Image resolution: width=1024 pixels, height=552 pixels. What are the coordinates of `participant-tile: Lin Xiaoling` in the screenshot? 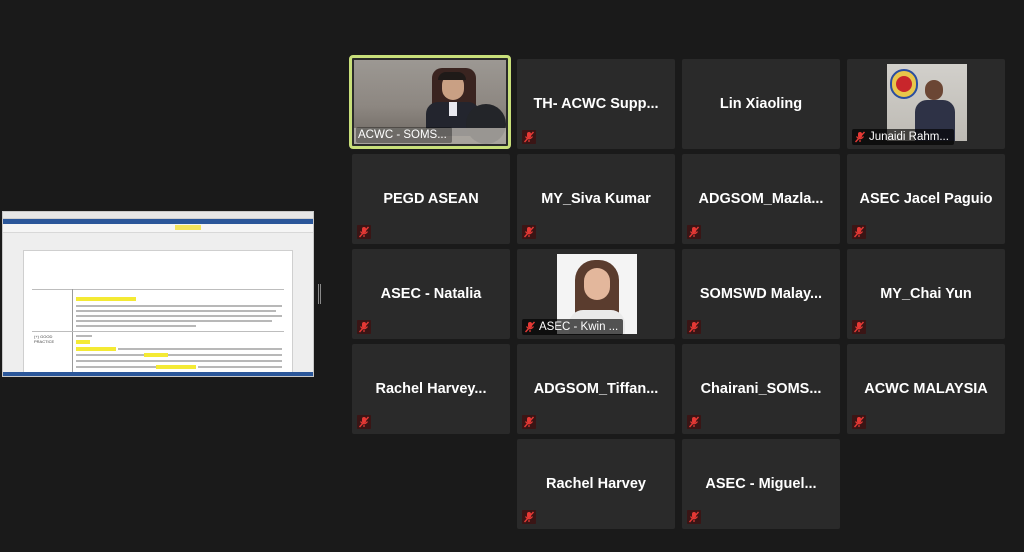 It's located at (761, 104).